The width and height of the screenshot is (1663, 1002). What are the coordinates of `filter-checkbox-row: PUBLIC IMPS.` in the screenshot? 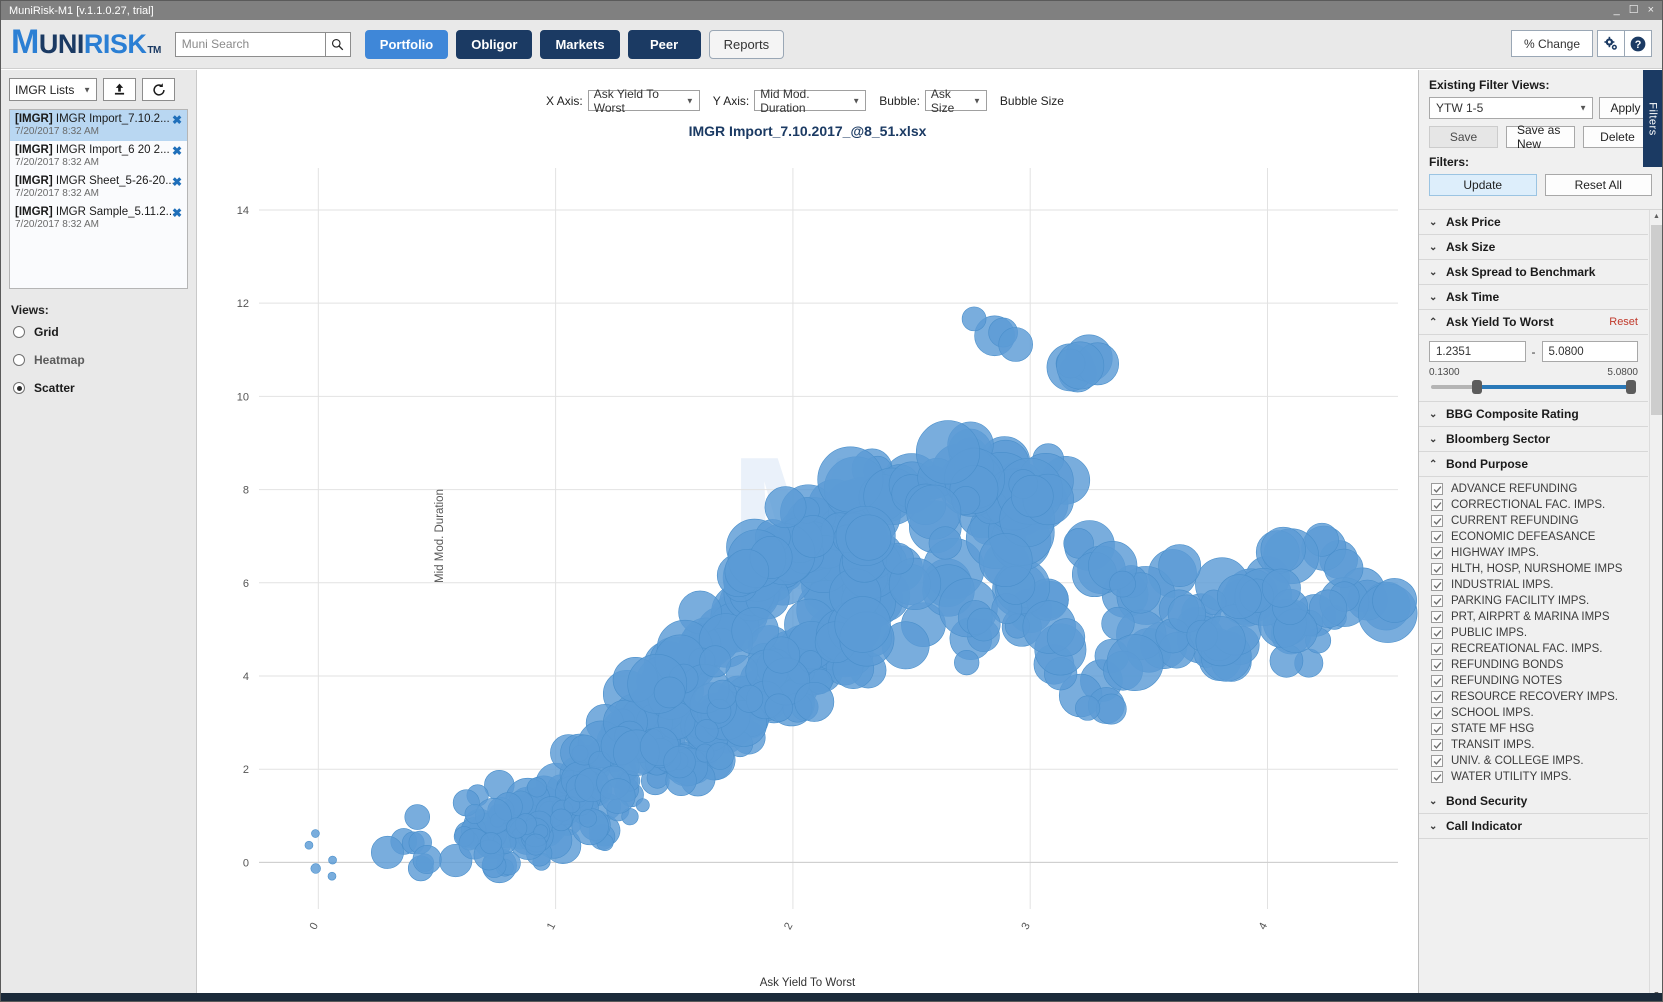 It's located at (1533, 633).